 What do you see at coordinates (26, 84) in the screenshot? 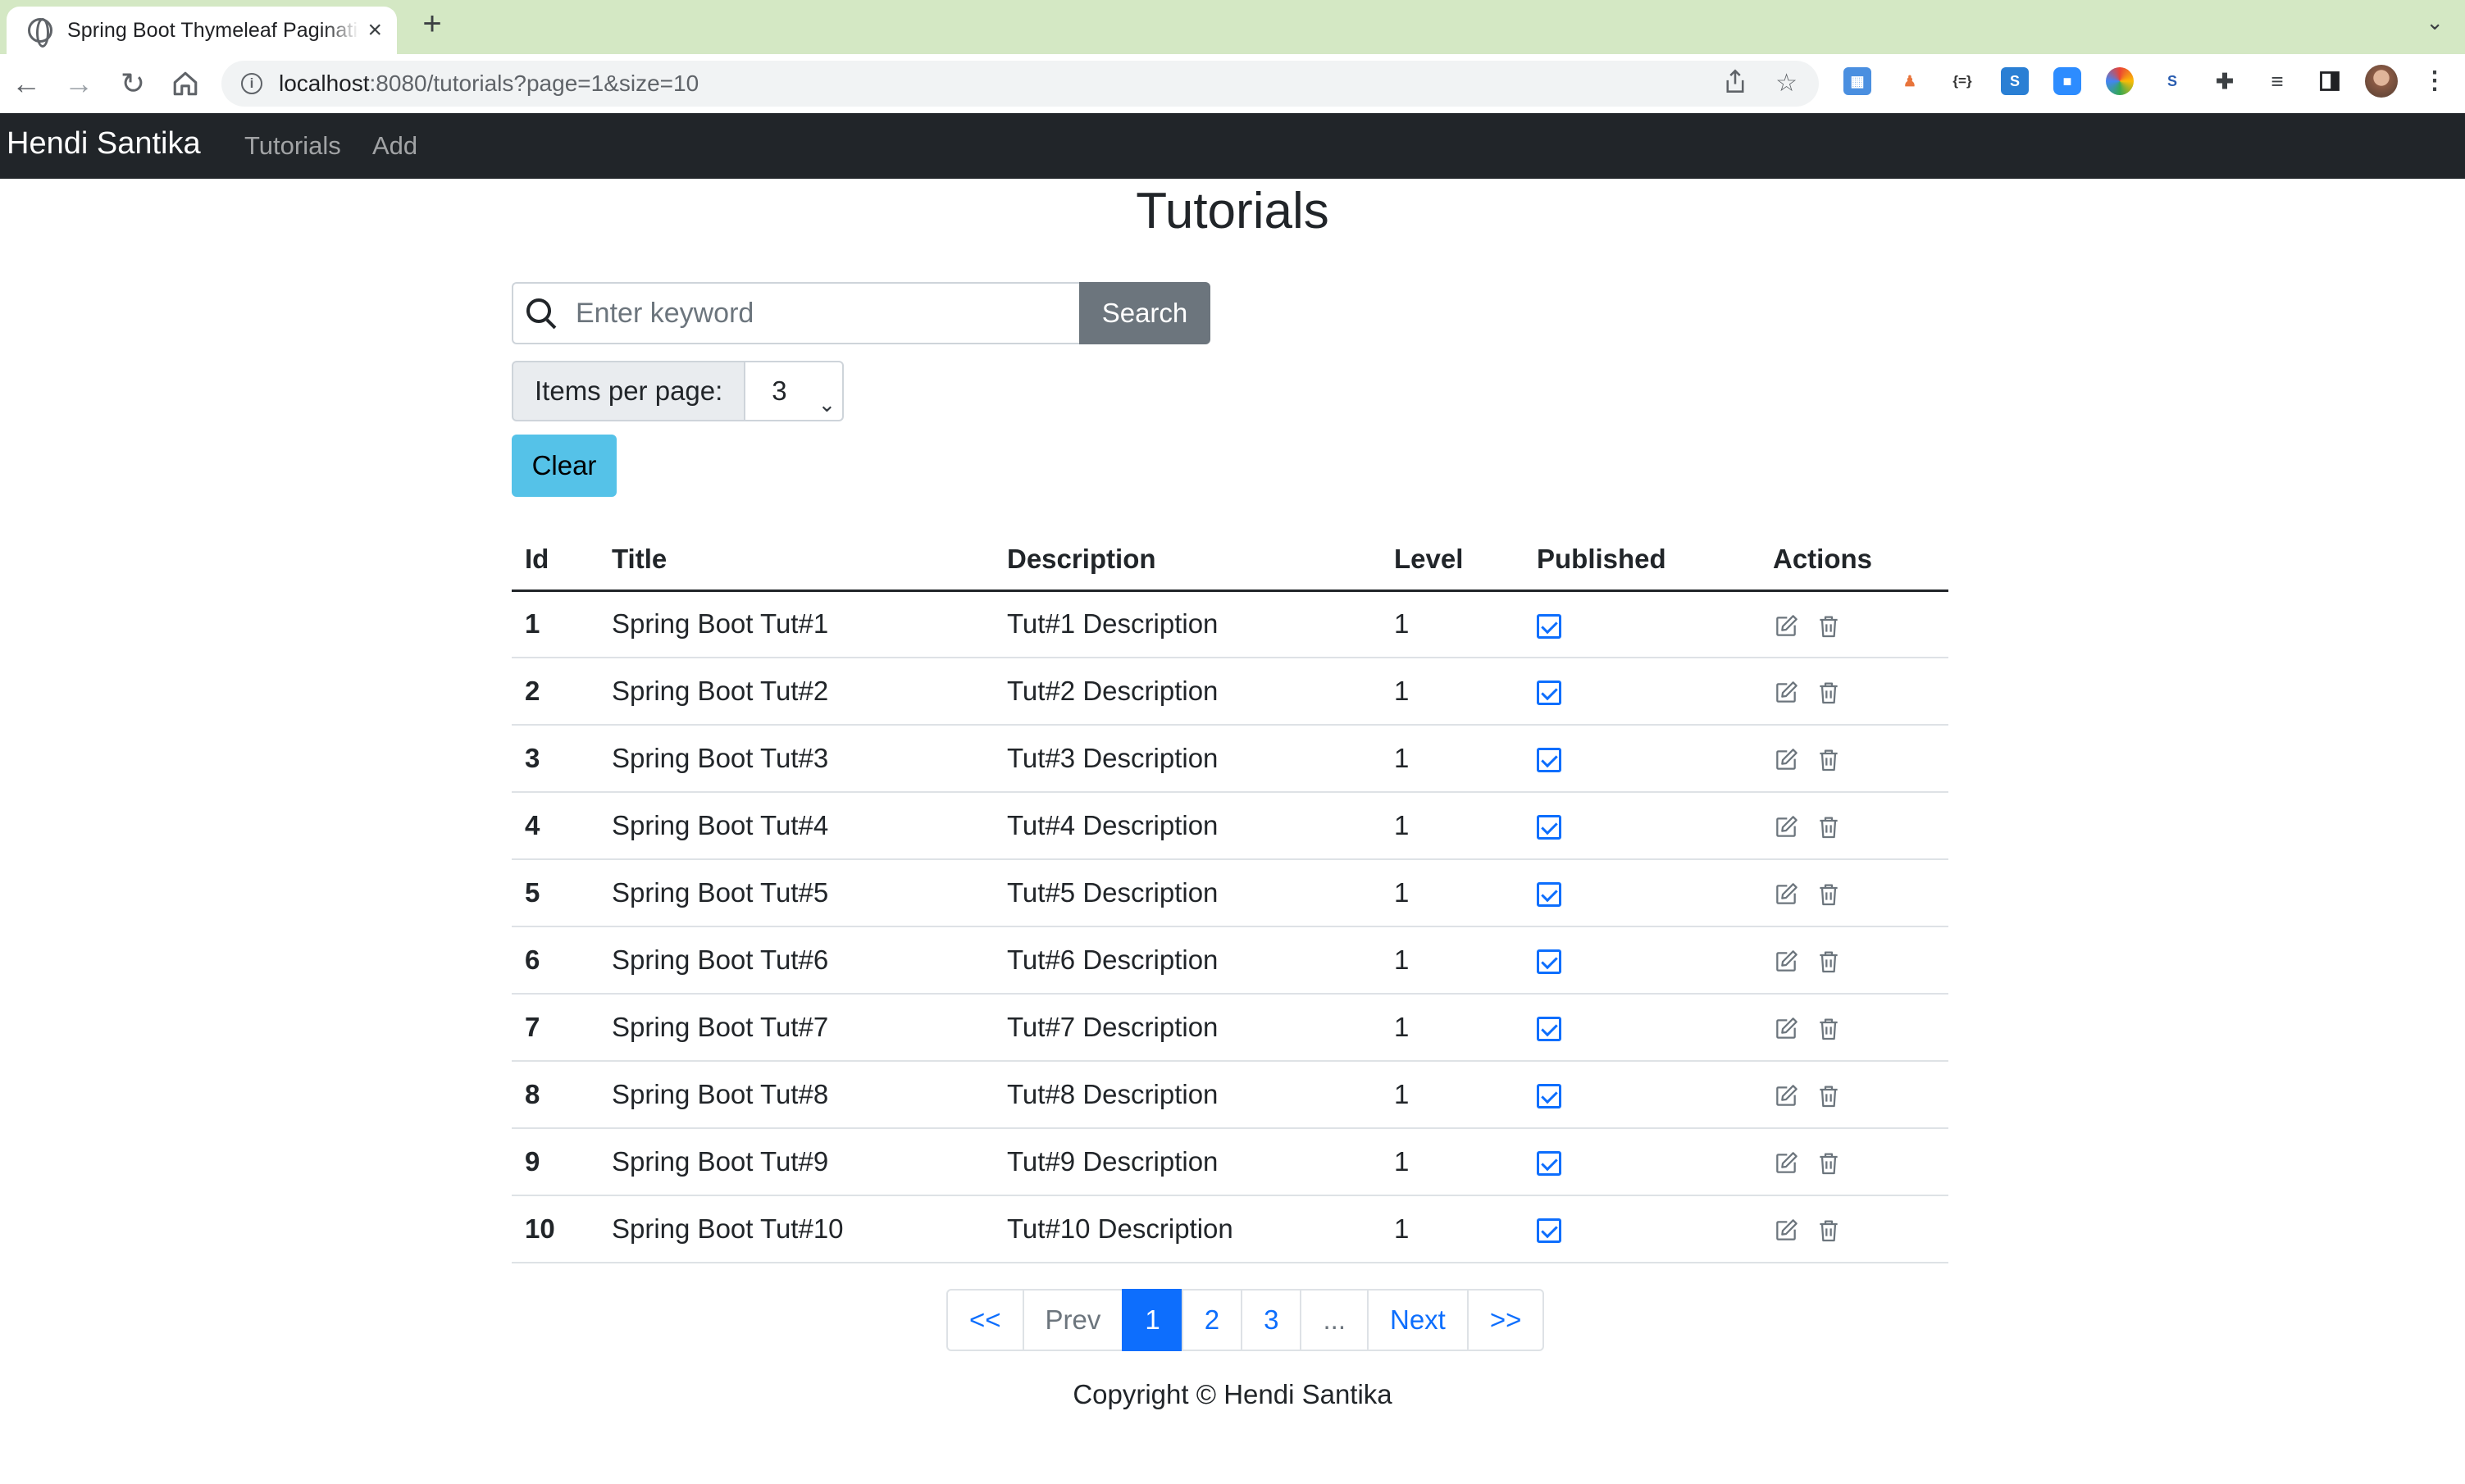
I see `back-arrow-icon: ←` at bounding box center [26, 84].